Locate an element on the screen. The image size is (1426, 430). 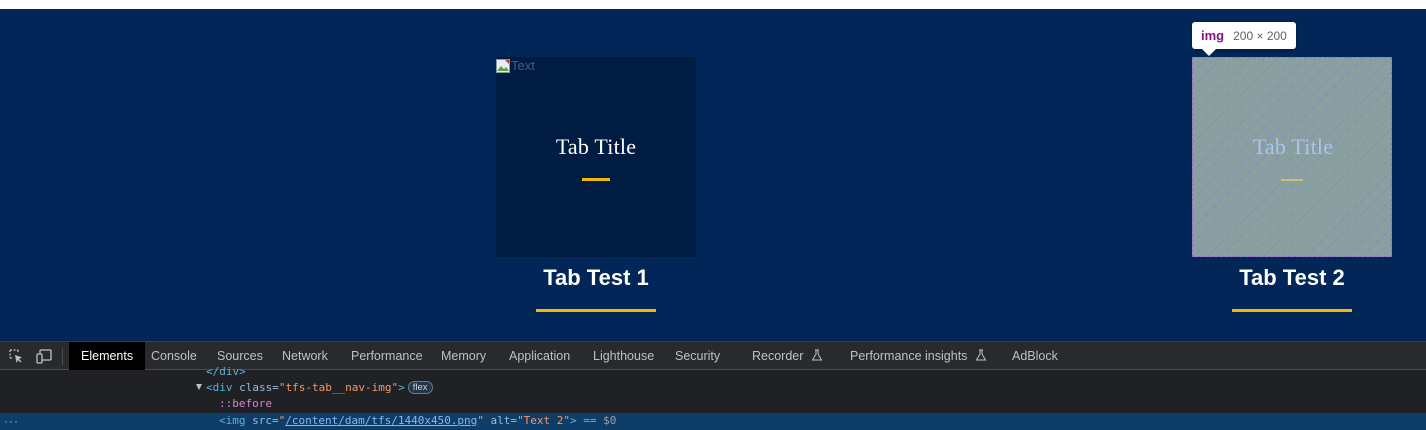
tab-performance-insights-label: Performance insights is located at coordinates (909, 356).